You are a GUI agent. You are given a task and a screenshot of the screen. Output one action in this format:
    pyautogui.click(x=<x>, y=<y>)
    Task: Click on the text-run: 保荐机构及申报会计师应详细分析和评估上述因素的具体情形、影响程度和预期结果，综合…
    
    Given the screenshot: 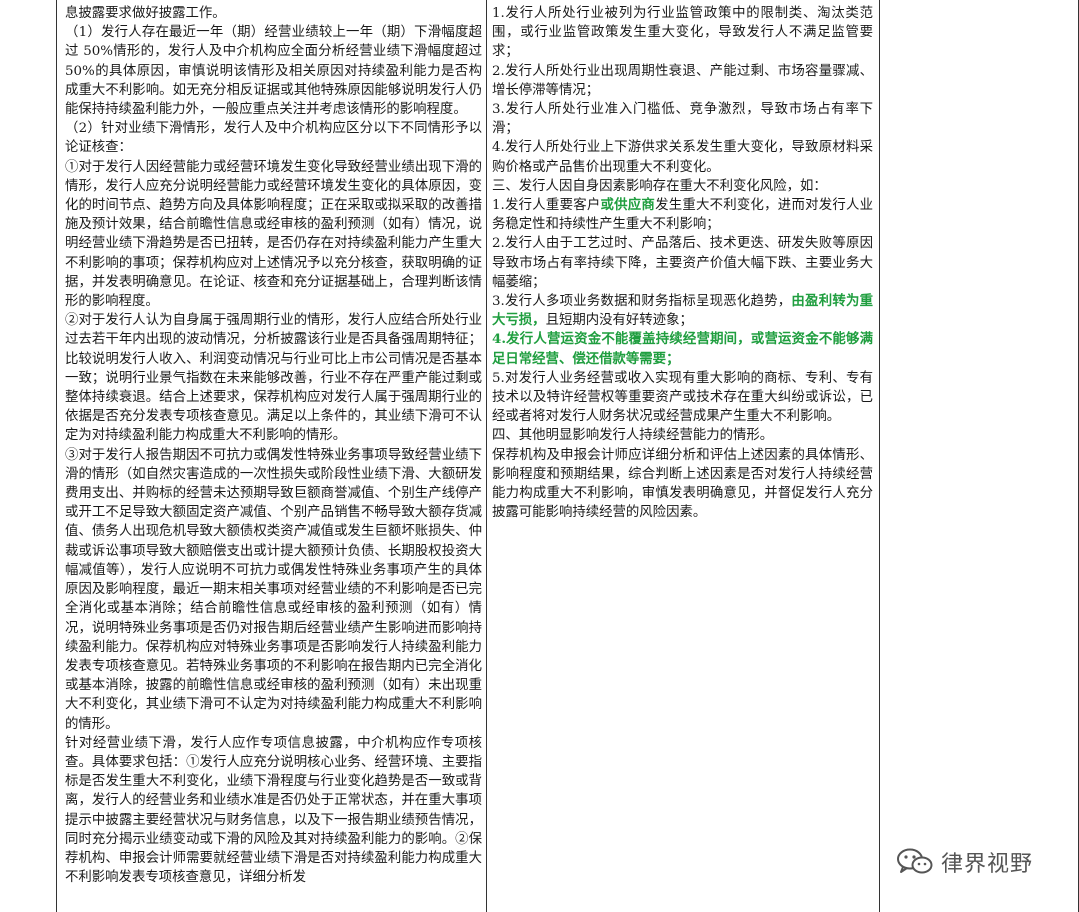 What is the action you would take?
    pyautogui.click(x=682, y=484)
    